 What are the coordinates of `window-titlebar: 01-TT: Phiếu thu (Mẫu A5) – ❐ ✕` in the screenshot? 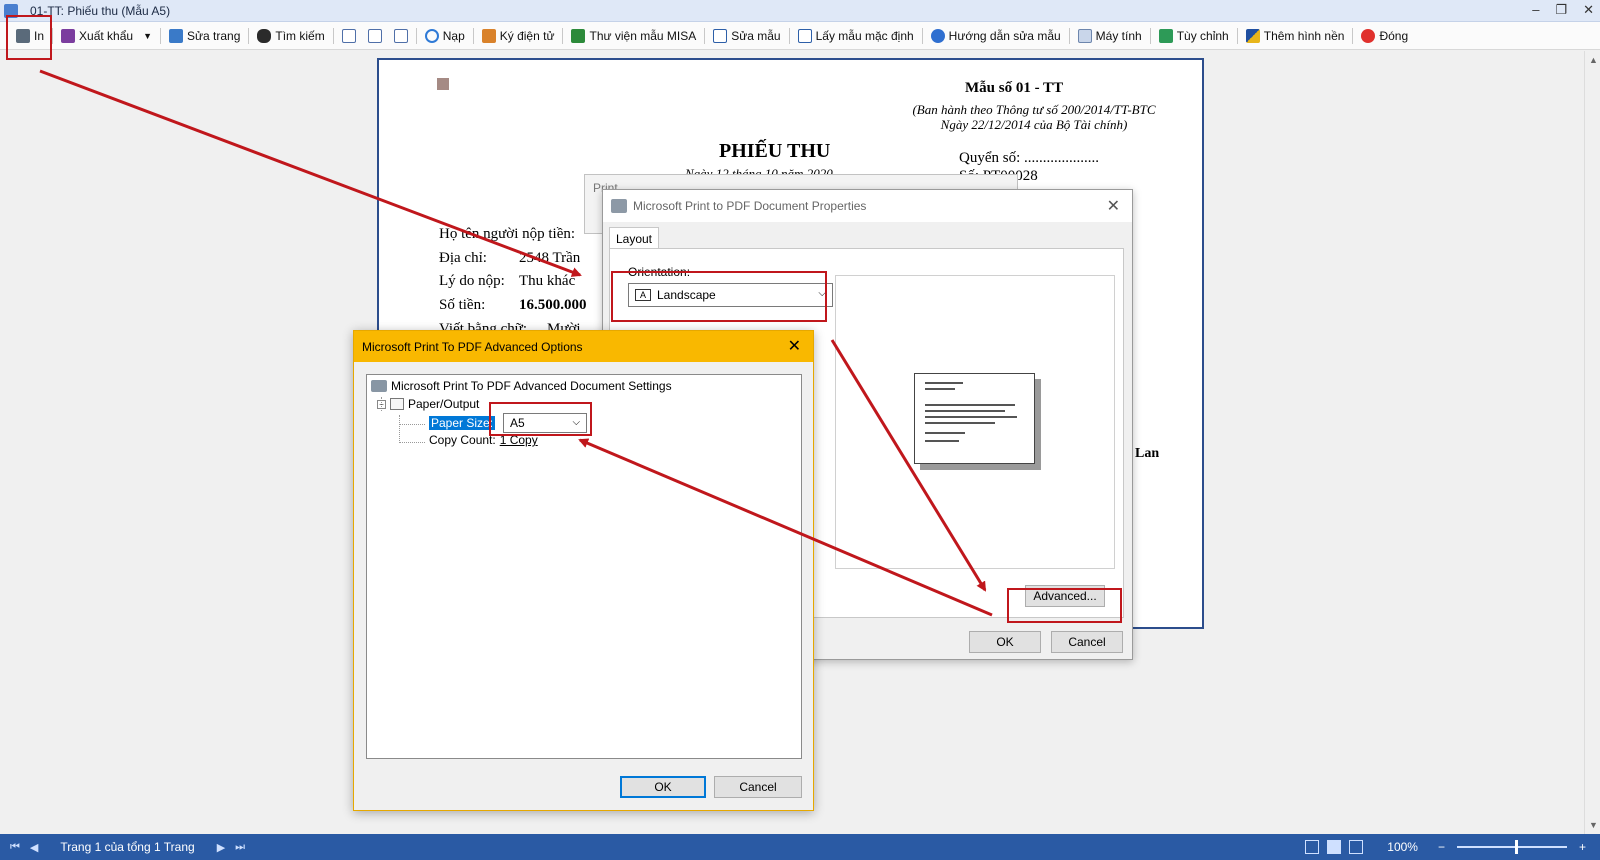 It's located at (800, 11).